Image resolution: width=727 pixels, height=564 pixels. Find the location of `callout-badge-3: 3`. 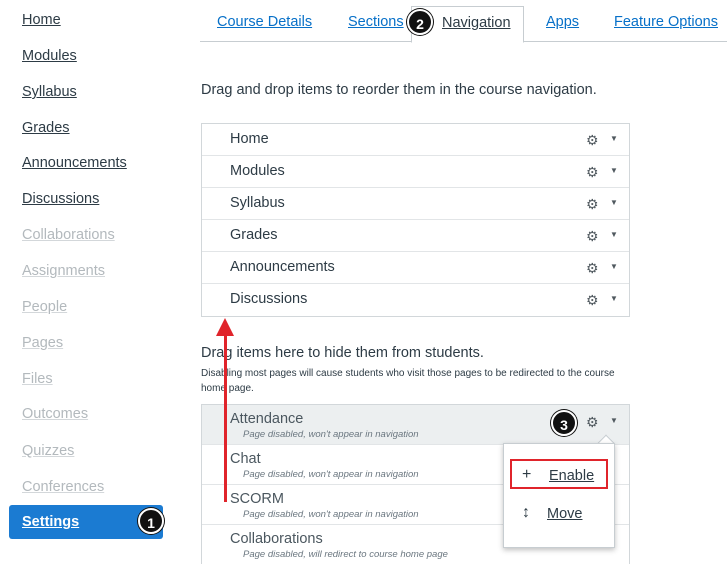

callout-badge-3: 3 is located at coordinates (564, 423).